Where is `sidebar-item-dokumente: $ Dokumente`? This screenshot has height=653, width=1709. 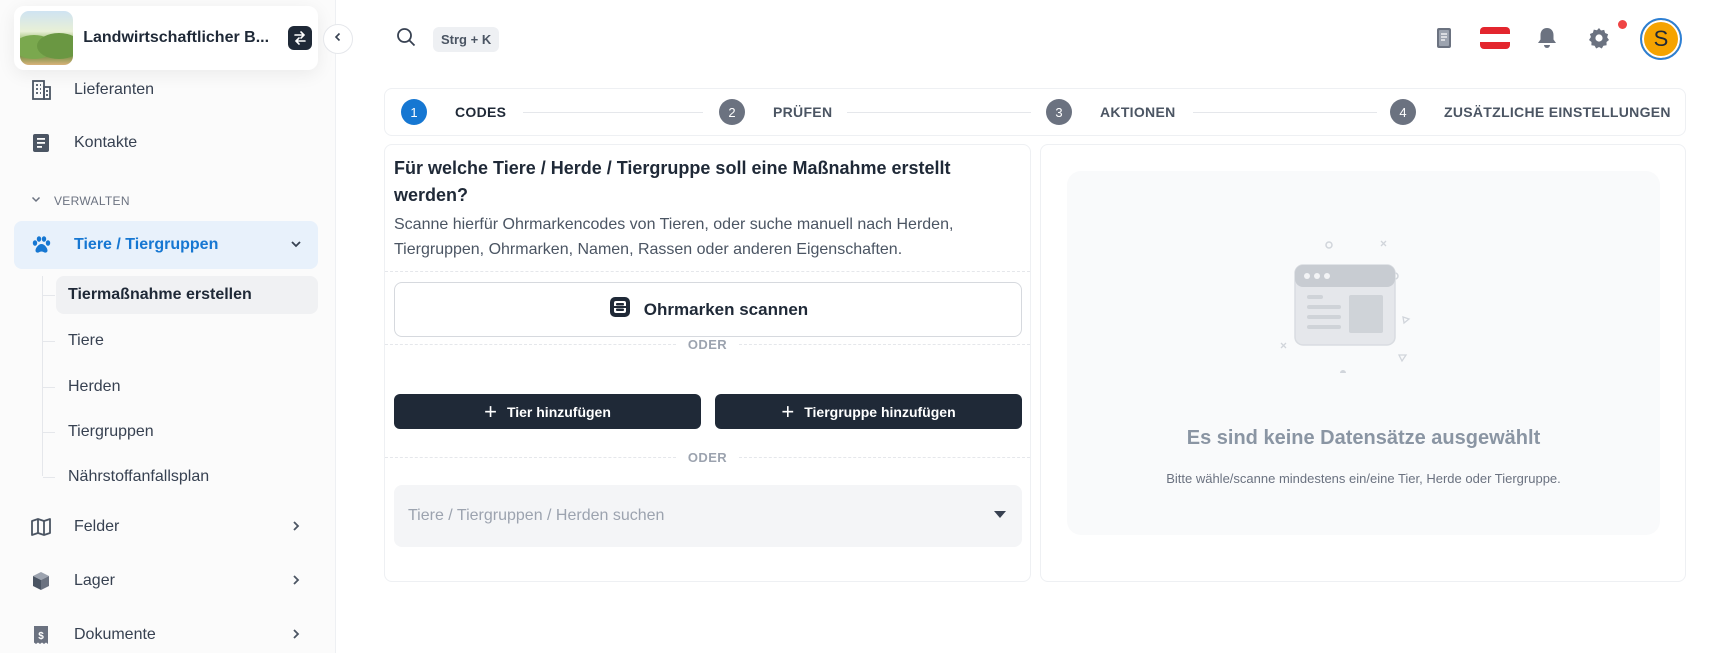 sidebar-item-dokumente: $ Dokumente is located at coordinates (166, 632).